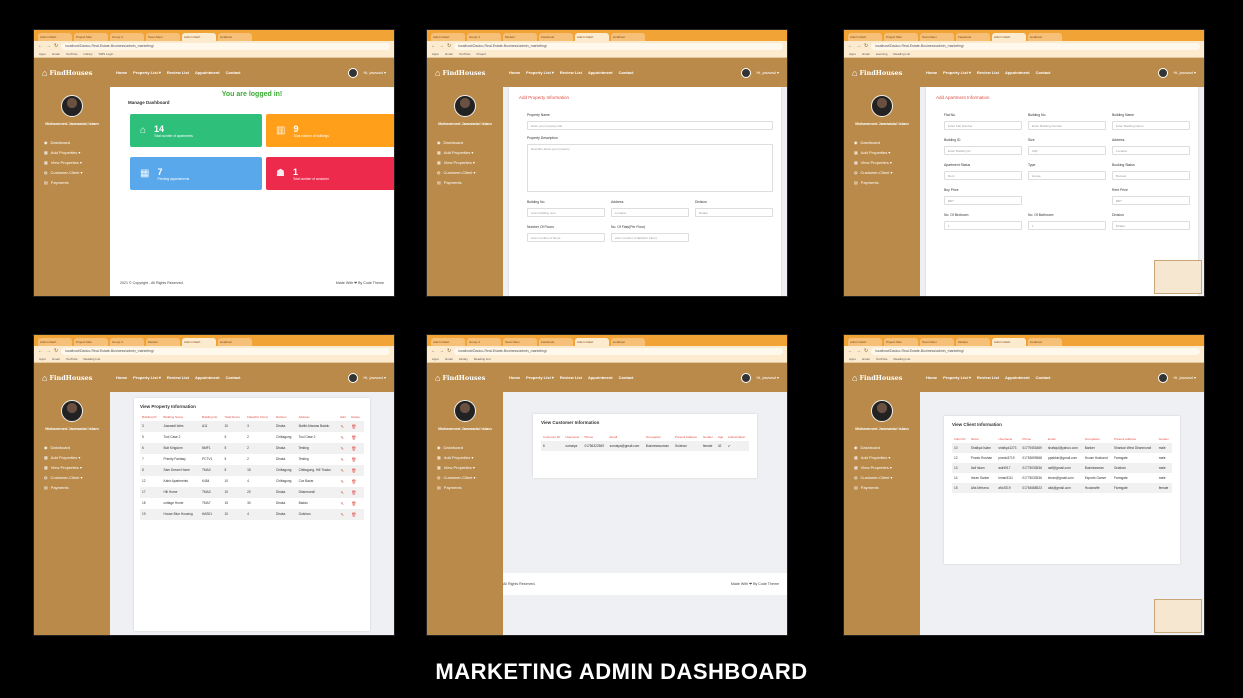 The height and width of the screenshot is (698, 1243). What do you see at coordinates (91, 342) in the screenshot?
I see `browser-tab: Project Man` at bounding box center [91, 342].